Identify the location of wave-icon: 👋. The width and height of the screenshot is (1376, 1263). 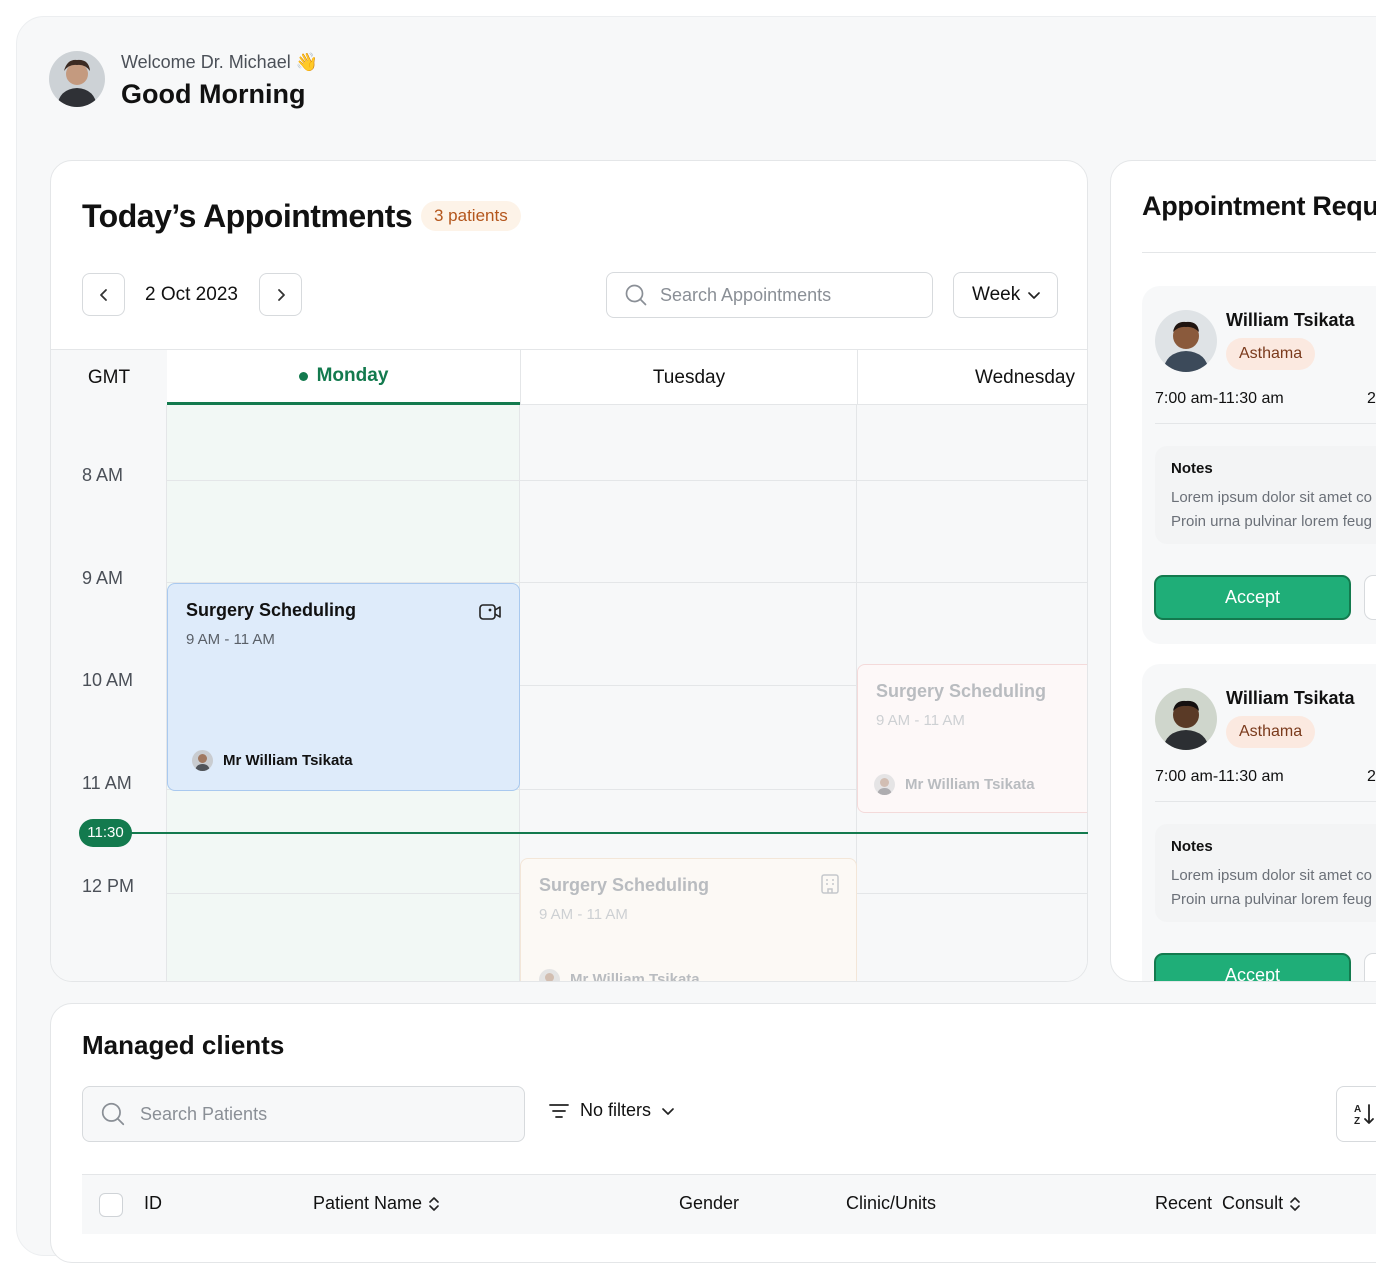
(307, 62).